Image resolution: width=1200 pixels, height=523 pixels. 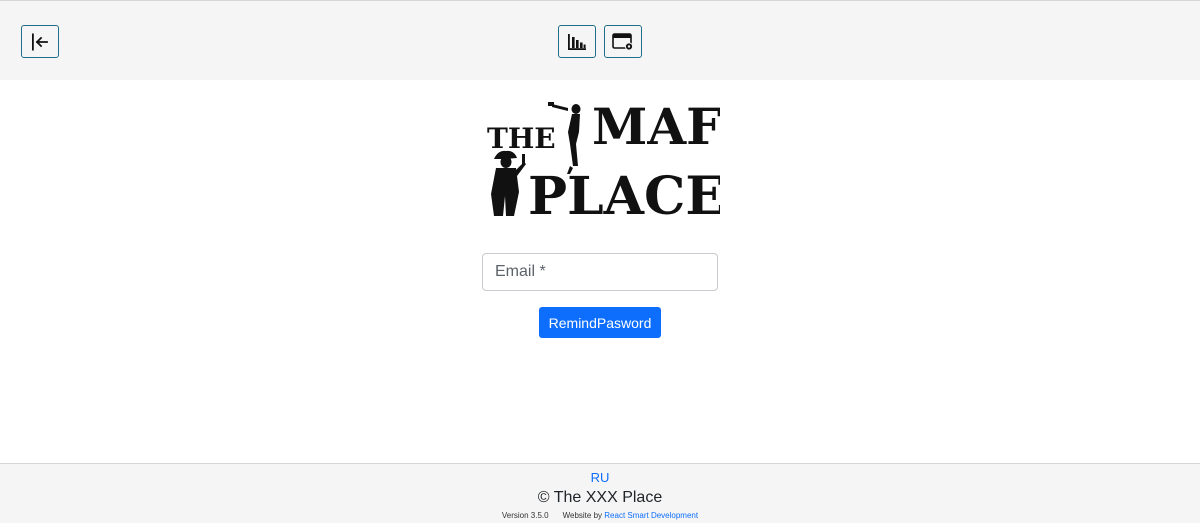 What do you see at coordinates (582, 515) in the screenshot?
I see `website-by-text: Website by` at bounding box center [582, 515].